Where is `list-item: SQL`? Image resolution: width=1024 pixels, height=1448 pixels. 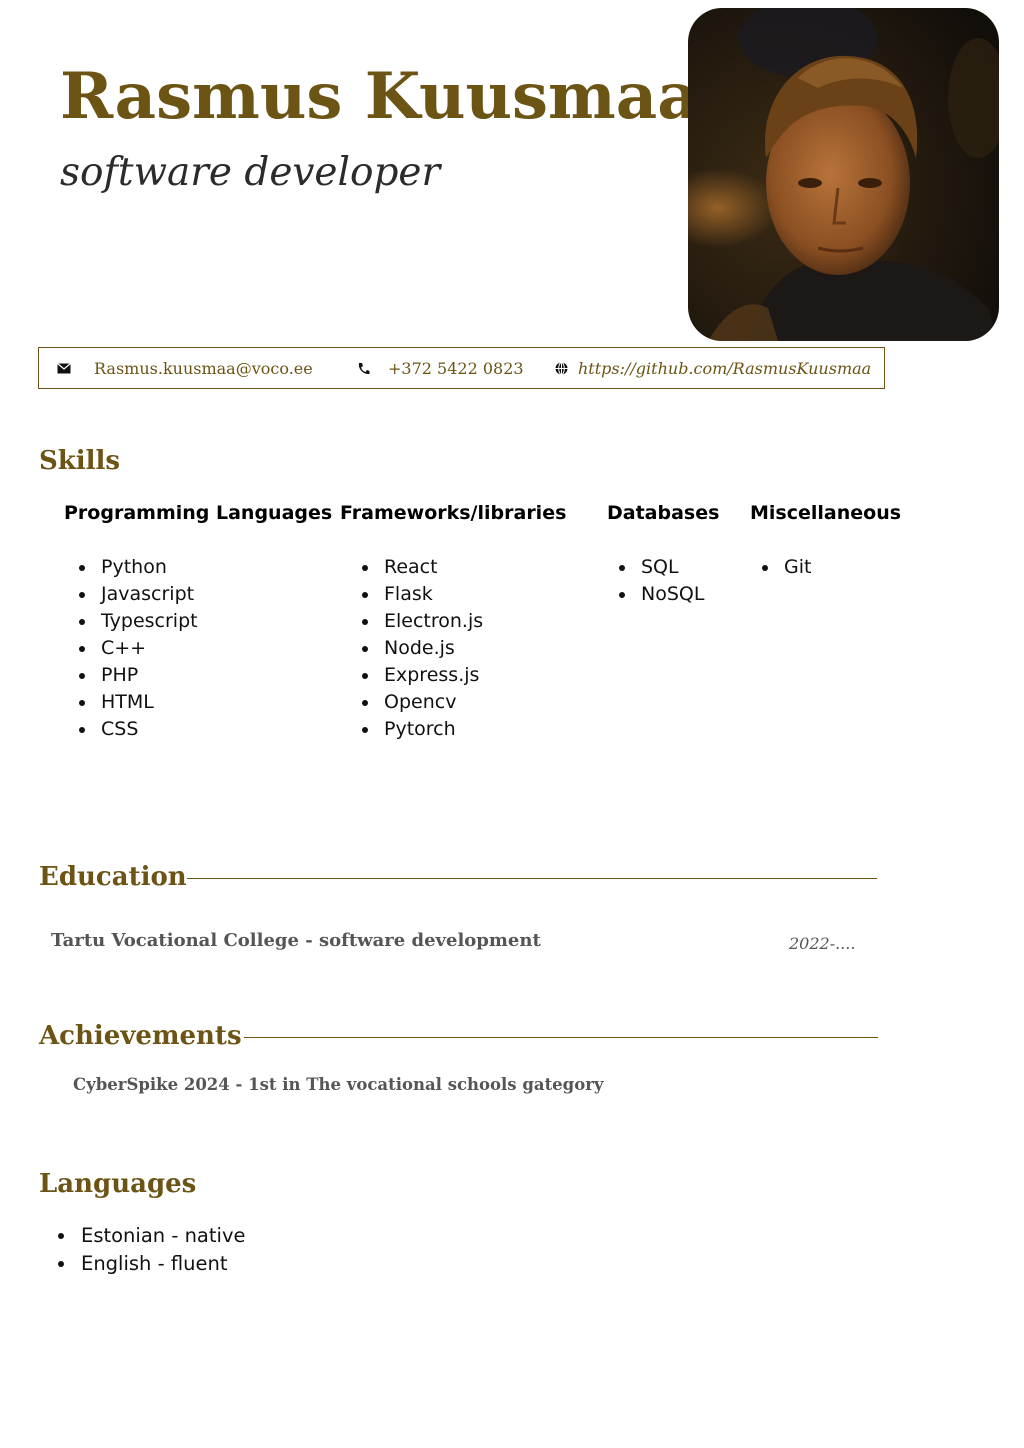 list-item: SQL is located at coordinates (669, 567).